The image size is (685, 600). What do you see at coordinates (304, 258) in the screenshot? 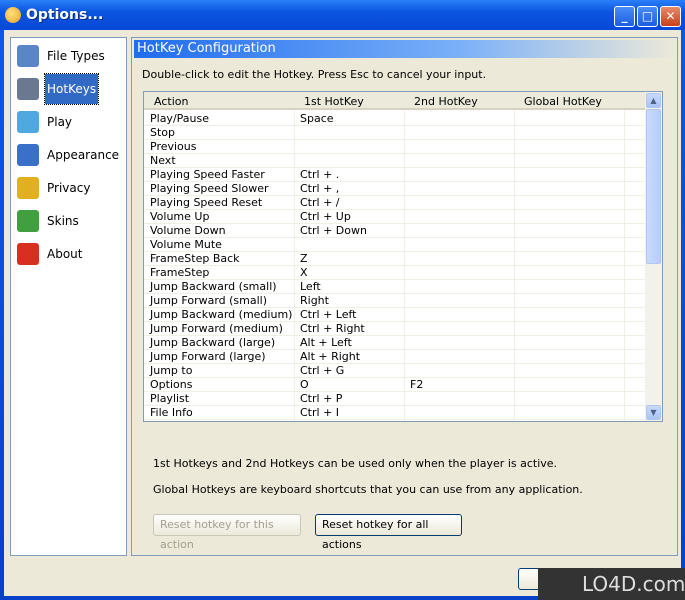
I see `cell-1st-hotkey: Z` at bounding box center [304, 258].